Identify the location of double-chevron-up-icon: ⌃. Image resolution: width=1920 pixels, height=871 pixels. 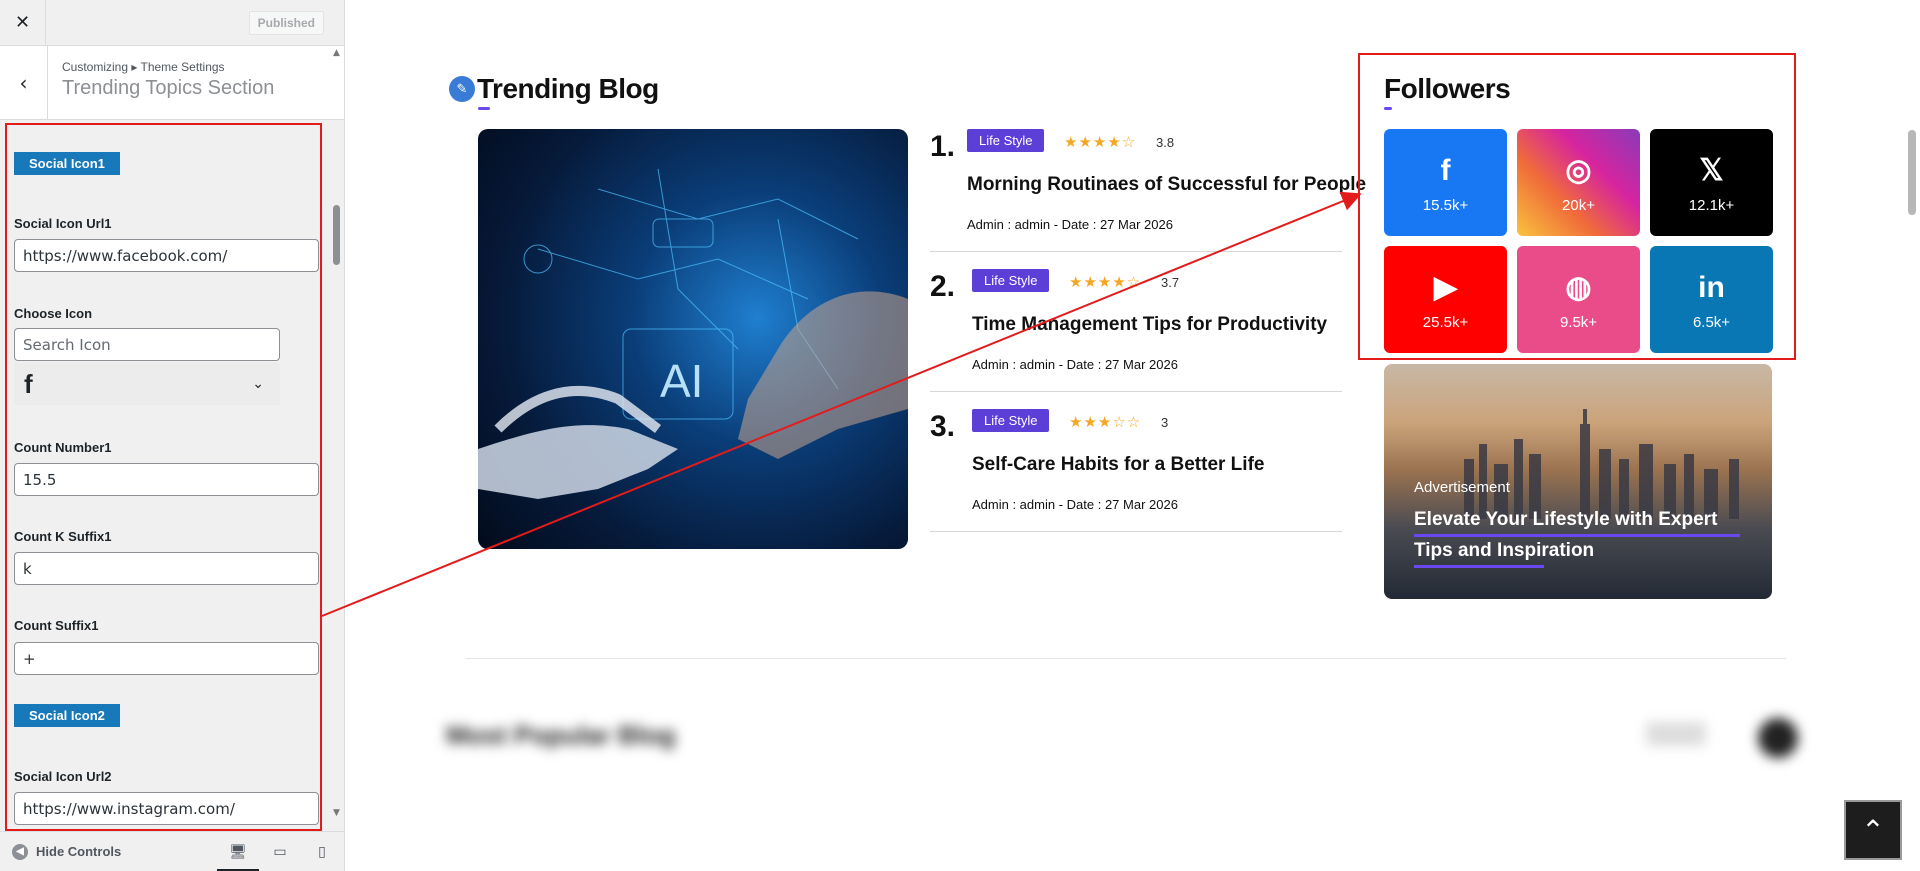
(1873, 830).